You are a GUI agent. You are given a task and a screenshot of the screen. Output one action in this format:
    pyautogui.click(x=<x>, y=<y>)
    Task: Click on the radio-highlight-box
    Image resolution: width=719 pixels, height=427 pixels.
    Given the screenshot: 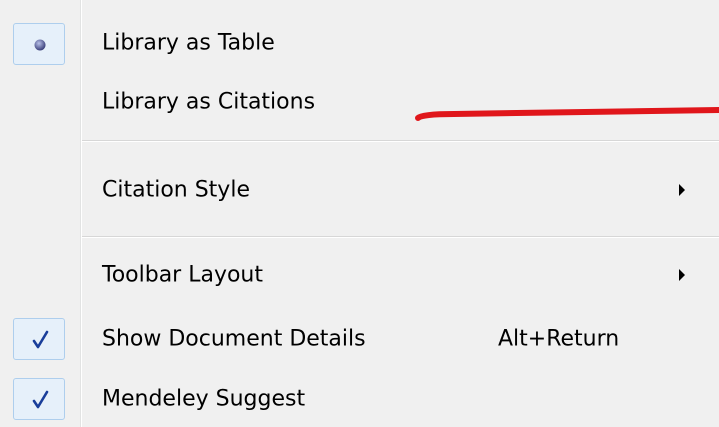 What is the action you would take?
    pyautogui.click(x=39, y=44)
    